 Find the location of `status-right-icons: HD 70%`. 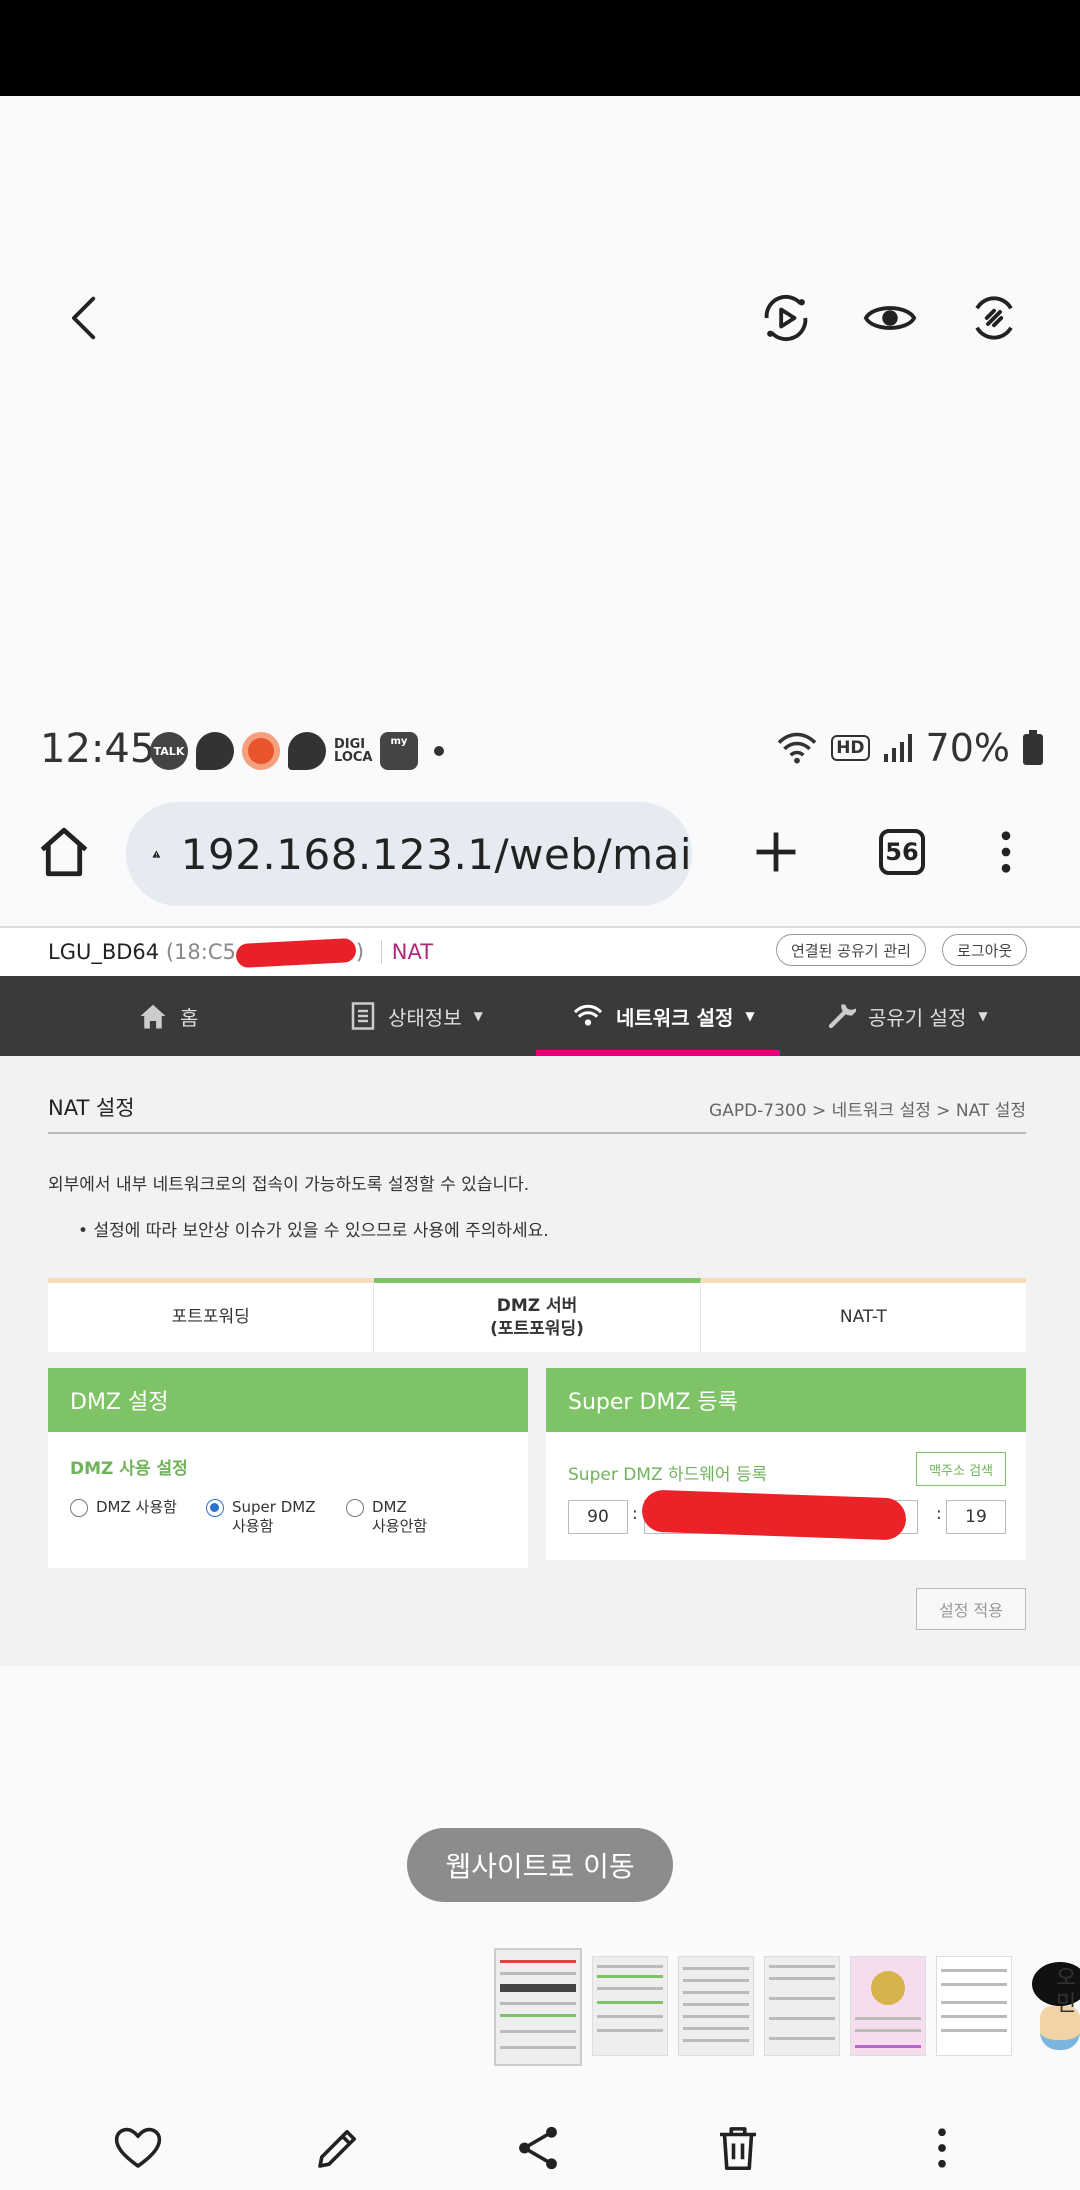

status-right-icons: HD 70% is located at coordinates (909, 748).